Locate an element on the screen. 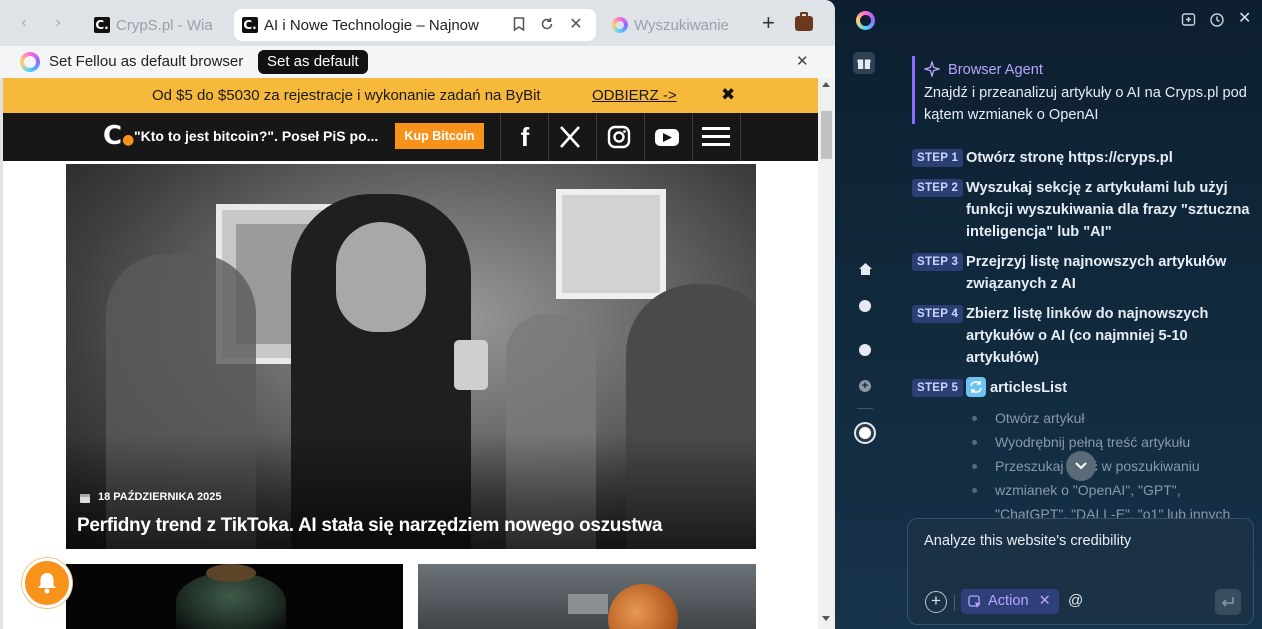 The width and height of the screenshot is (1262, 629). action-chip: Action ✕ is located at coordinates (1010, 601).